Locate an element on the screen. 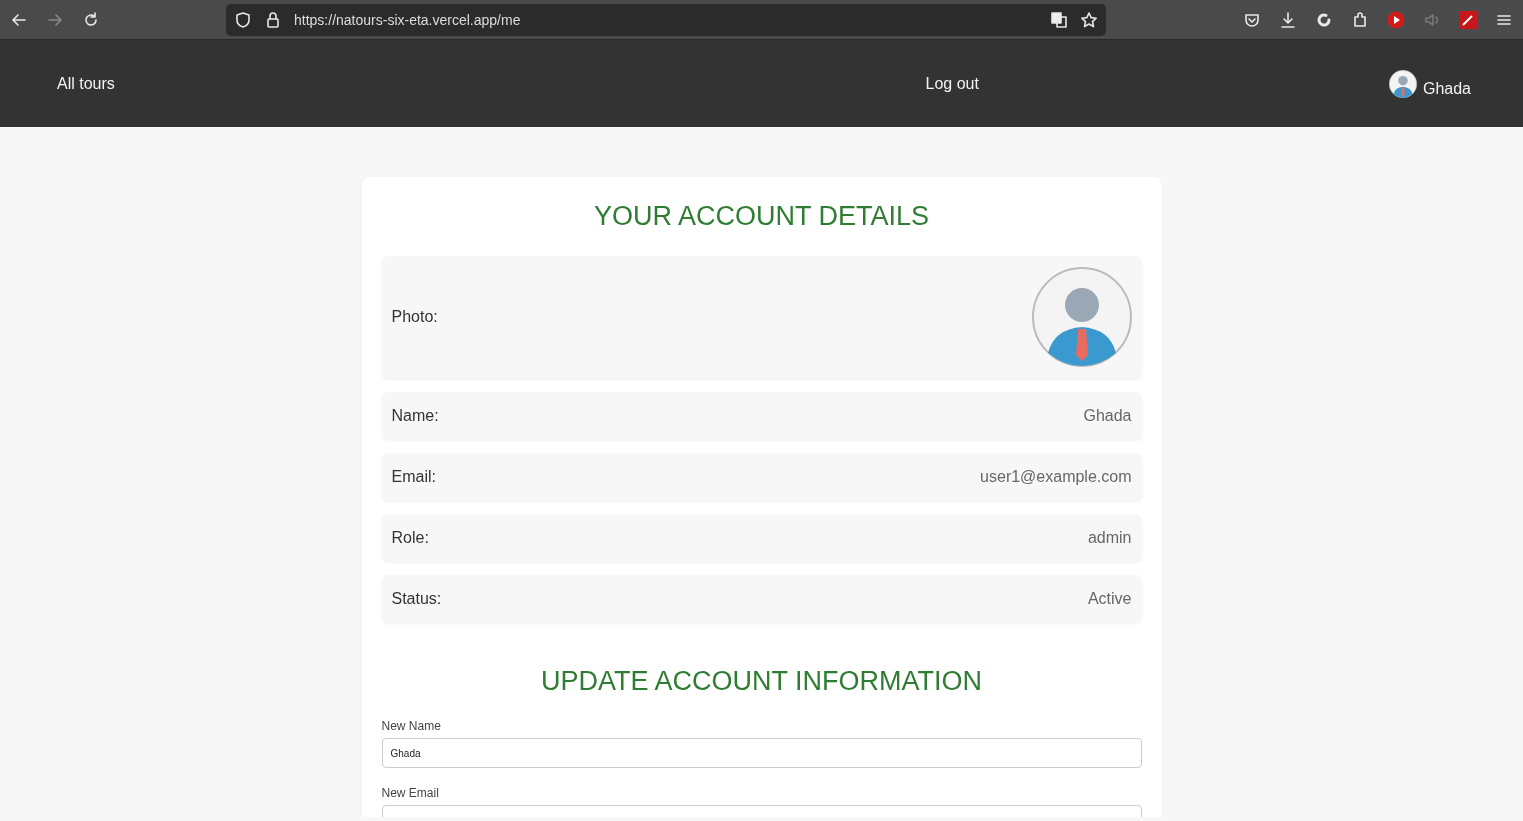  log-out-link: Log out is located at coordinates (952, 83).